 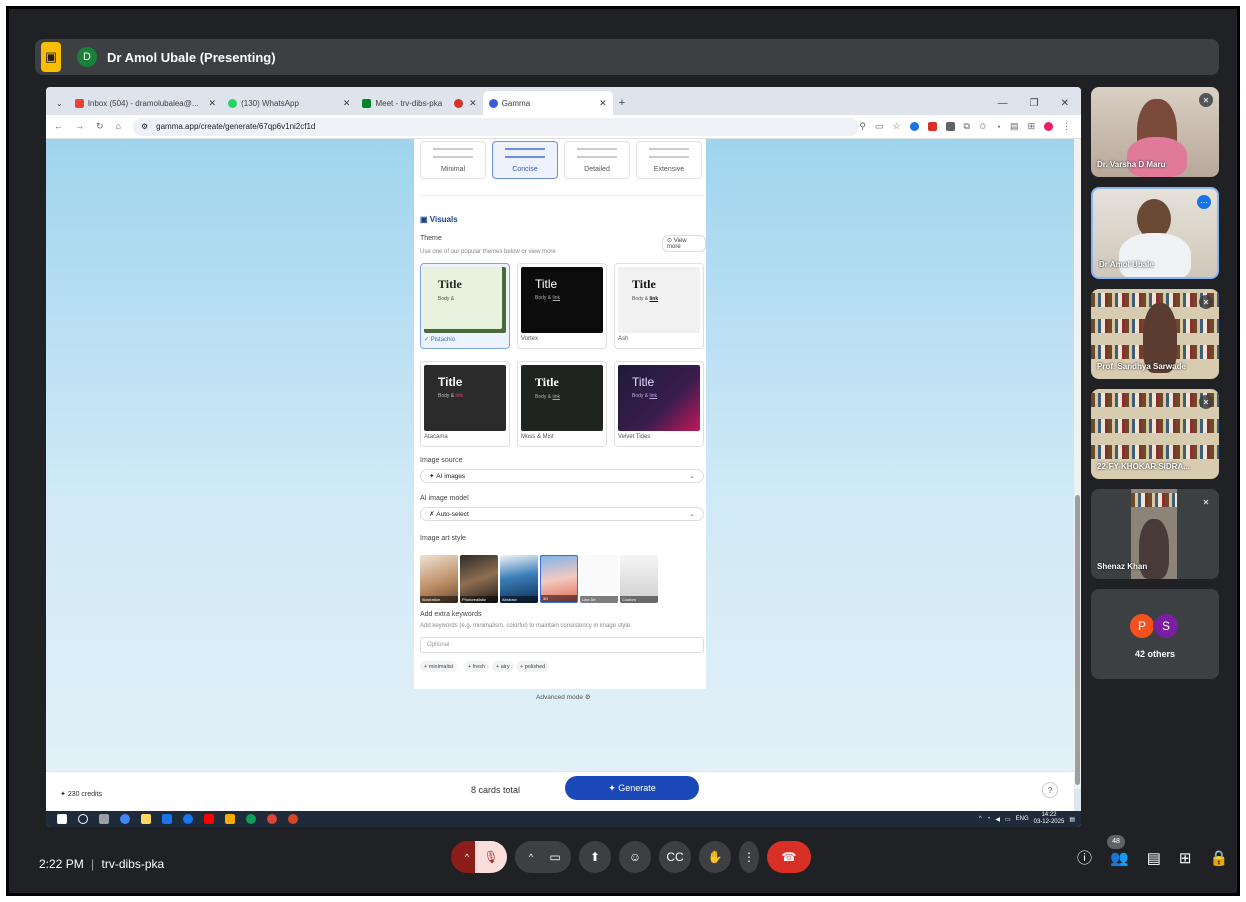 What do you see at coordinates (402, 103) in the screenshot?
I see `tab-meet: Meet - trv-dibs-pka` at bounding box center [402, 103].